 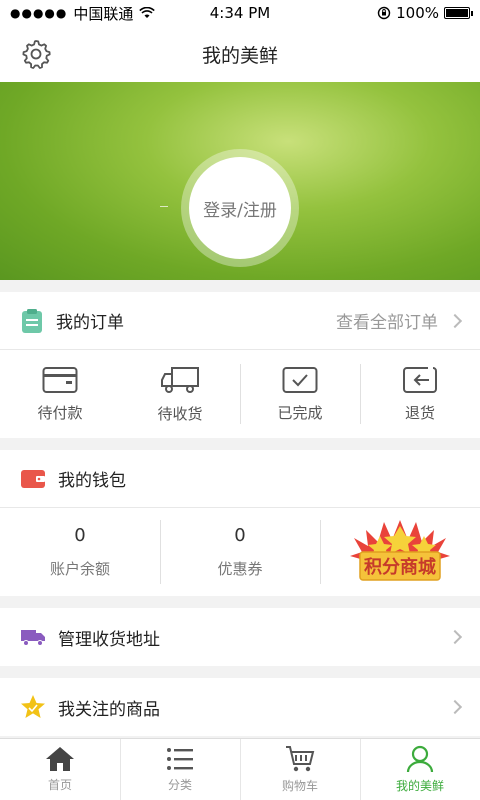 I want to click on order-pending-receipt: 待收货, so click(x=180, y=394).